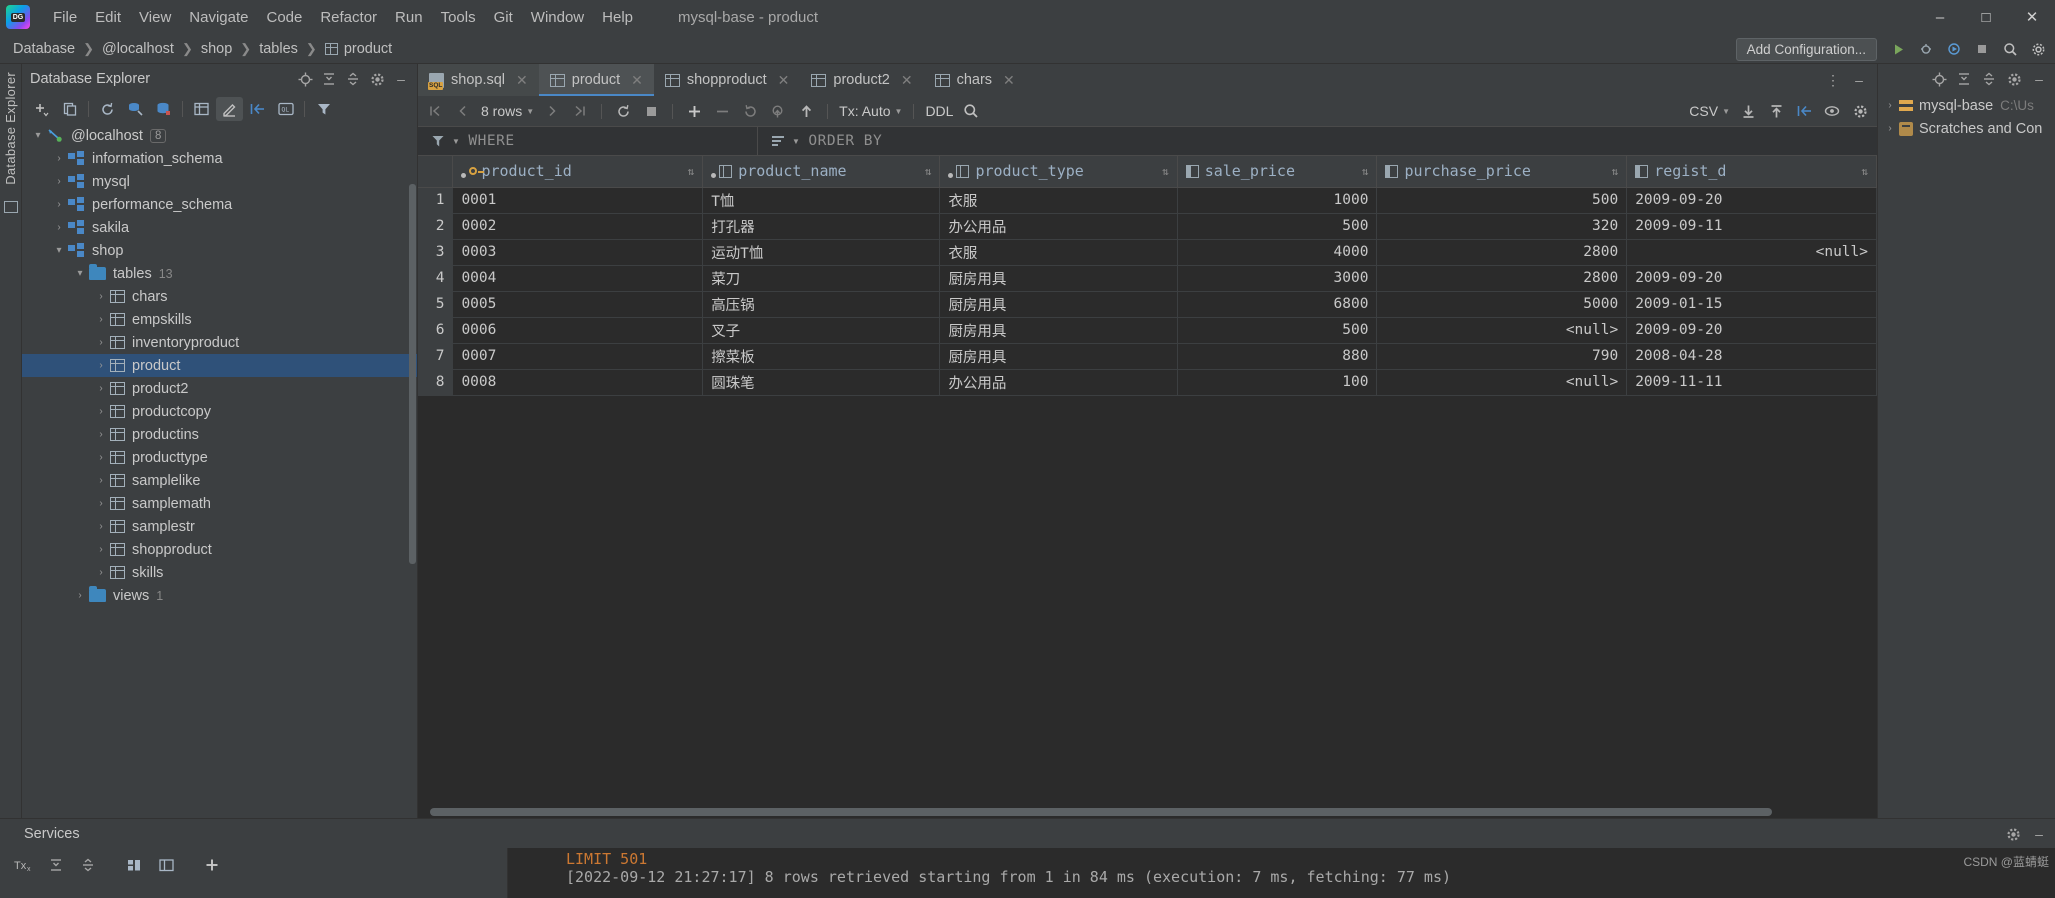  What do you see at coordinates (1751, 252) in the screenshot?
I see `cell-regist-date: <null>` at bounding box center [1751, 252].